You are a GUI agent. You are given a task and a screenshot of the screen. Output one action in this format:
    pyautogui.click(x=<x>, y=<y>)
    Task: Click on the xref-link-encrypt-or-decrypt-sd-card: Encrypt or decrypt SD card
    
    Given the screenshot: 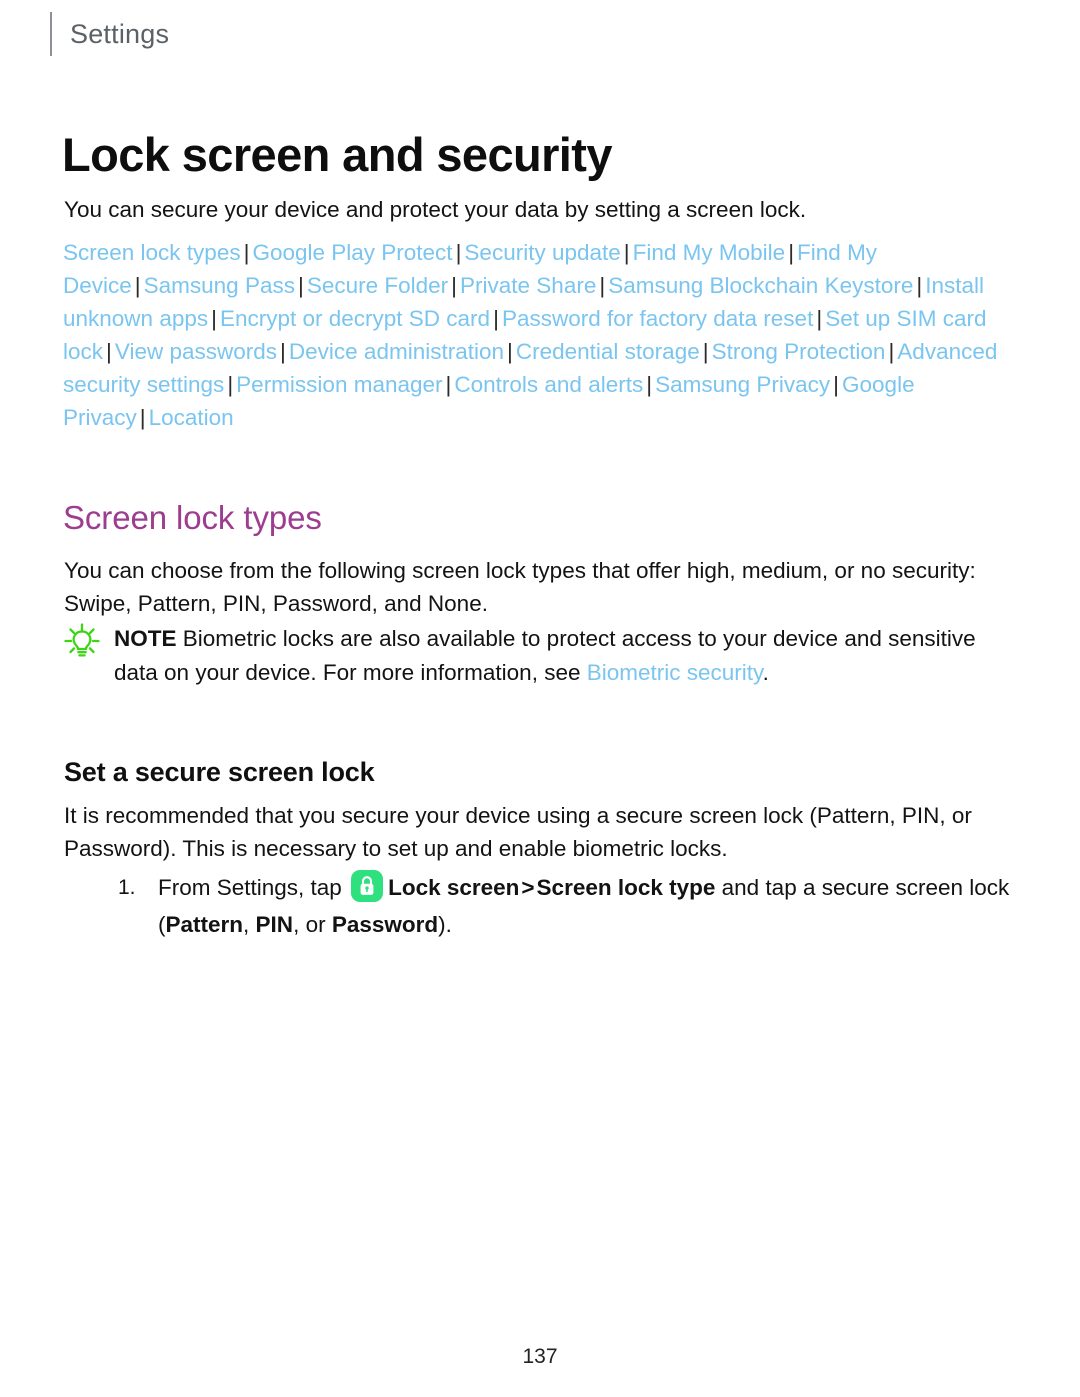 What is the action you would take?
    pyautogui.click(x=355, y=318)
    